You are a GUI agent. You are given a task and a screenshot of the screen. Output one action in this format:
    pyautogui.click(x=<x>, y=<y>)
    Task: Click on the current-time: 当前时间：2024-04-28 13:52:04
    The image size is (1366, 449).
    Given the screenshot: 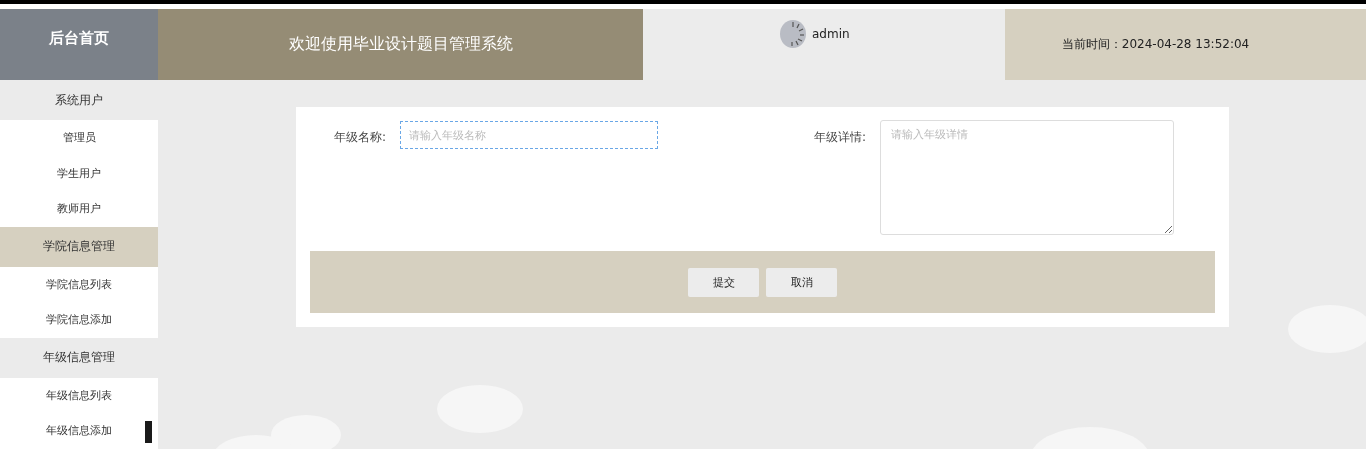 What is the action you would take?
    pyautogui.click(x=1185, y=44)
    